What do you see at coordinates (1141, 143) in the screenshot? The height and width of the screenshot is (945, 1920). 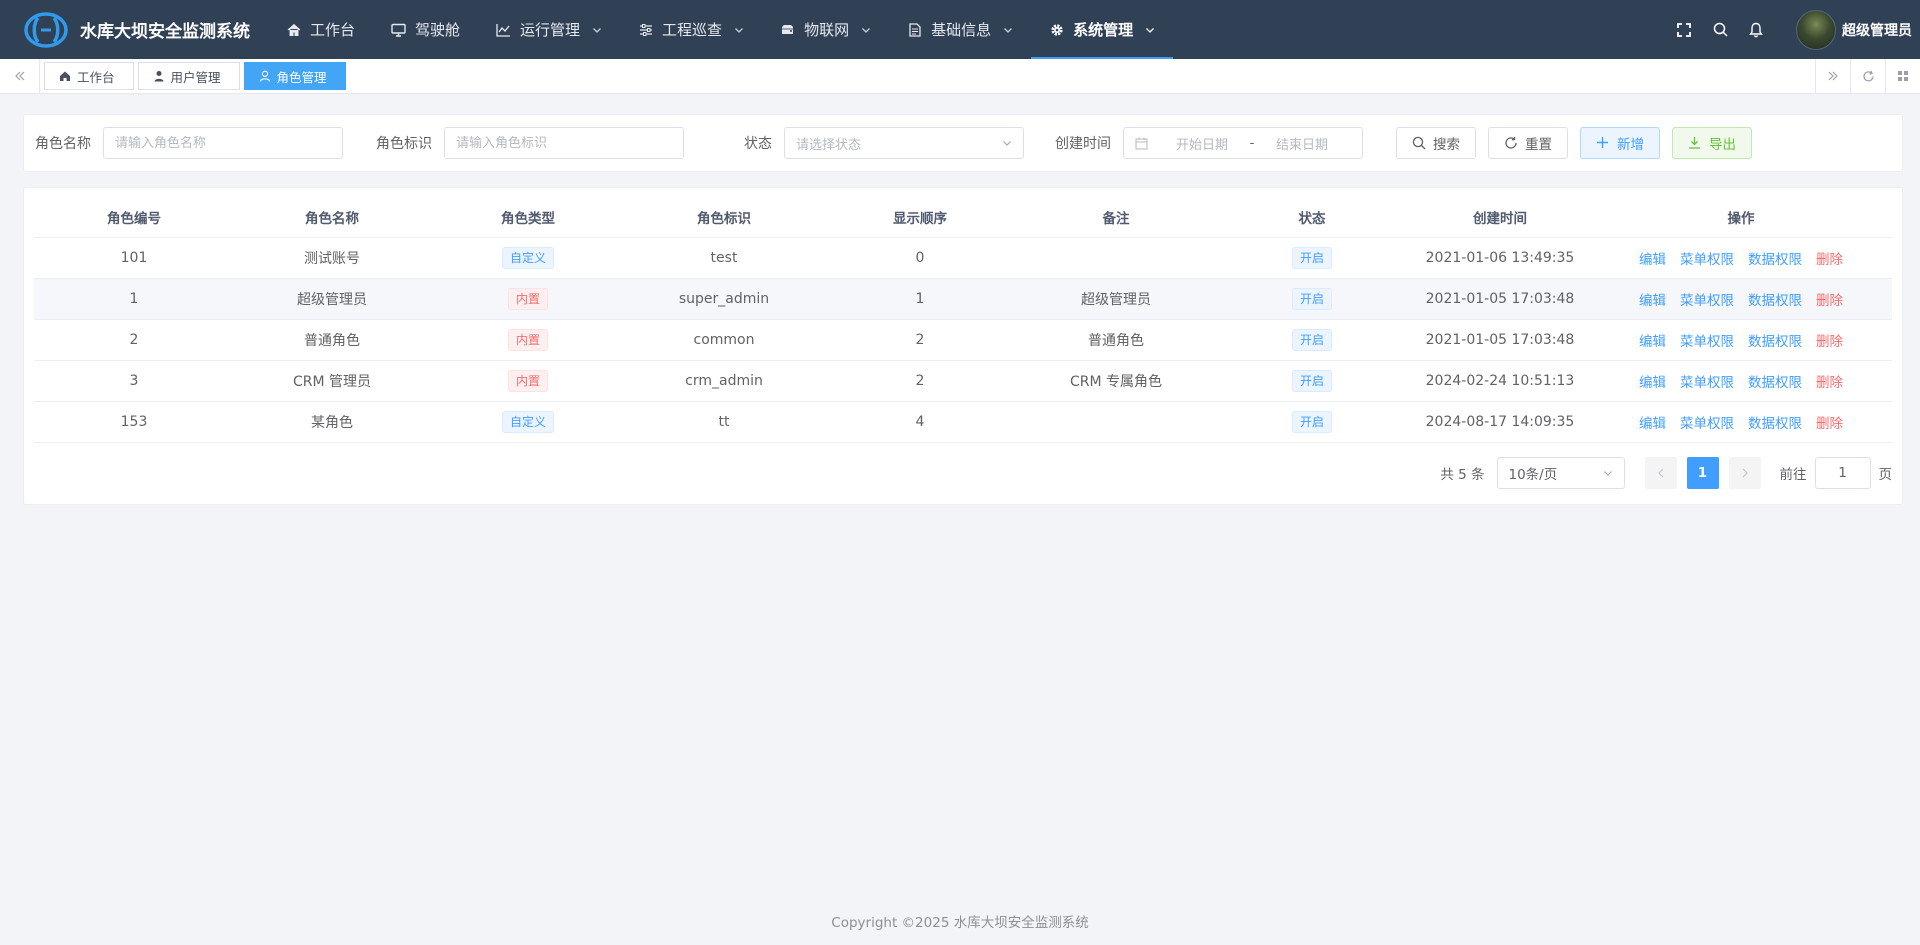 I see `calendar-icon` at bounding box center [1141, 143].